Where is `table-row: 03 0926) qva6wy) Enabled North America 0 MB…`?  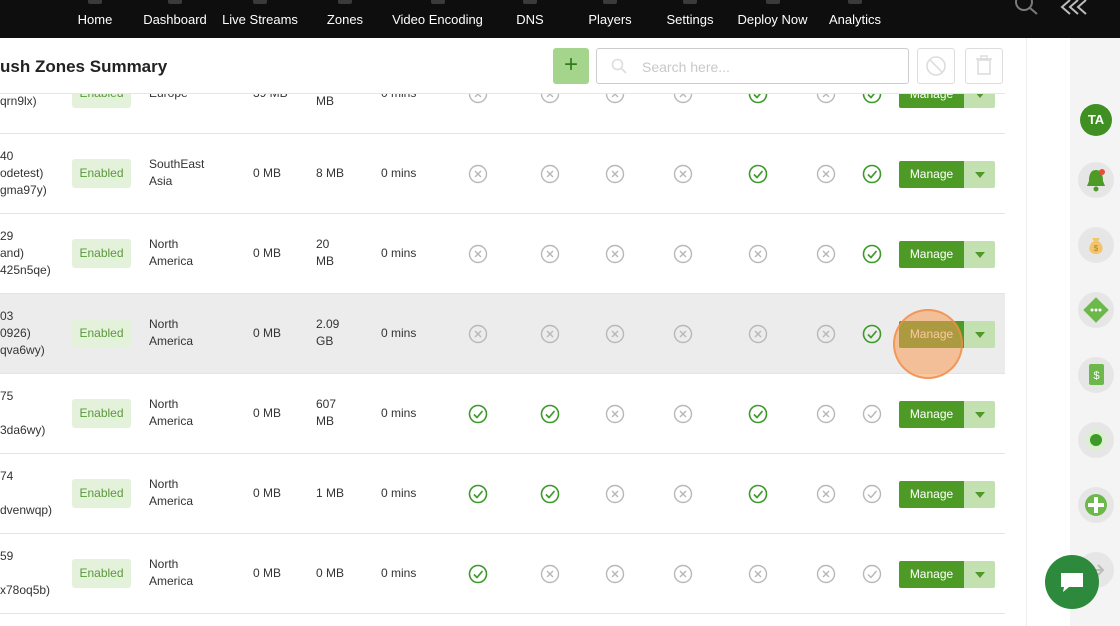
table-row: 03 0926) qva6wy) Enabled North America 0 MB… is located at coordinates (502, 334).